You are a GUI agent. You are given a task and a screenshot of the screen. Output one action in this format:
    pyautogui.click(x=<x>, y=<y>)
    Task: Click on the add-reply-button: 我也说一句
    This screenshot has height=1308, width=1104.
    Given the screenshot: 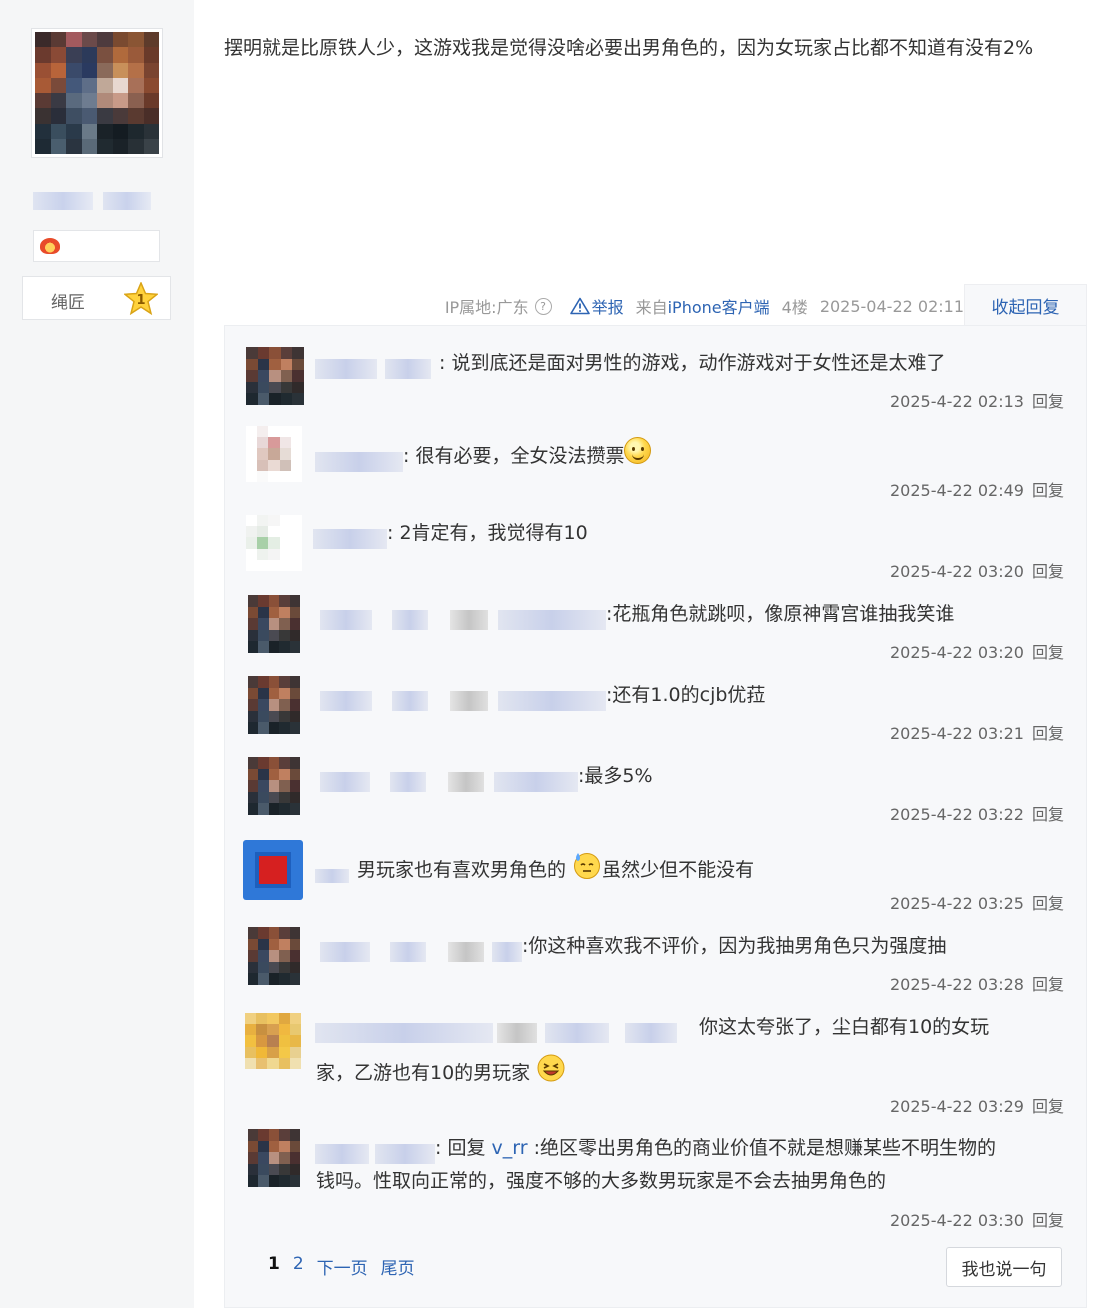 What is the action you would take?
    pyautogui.click(x=1004, y=1267)
    